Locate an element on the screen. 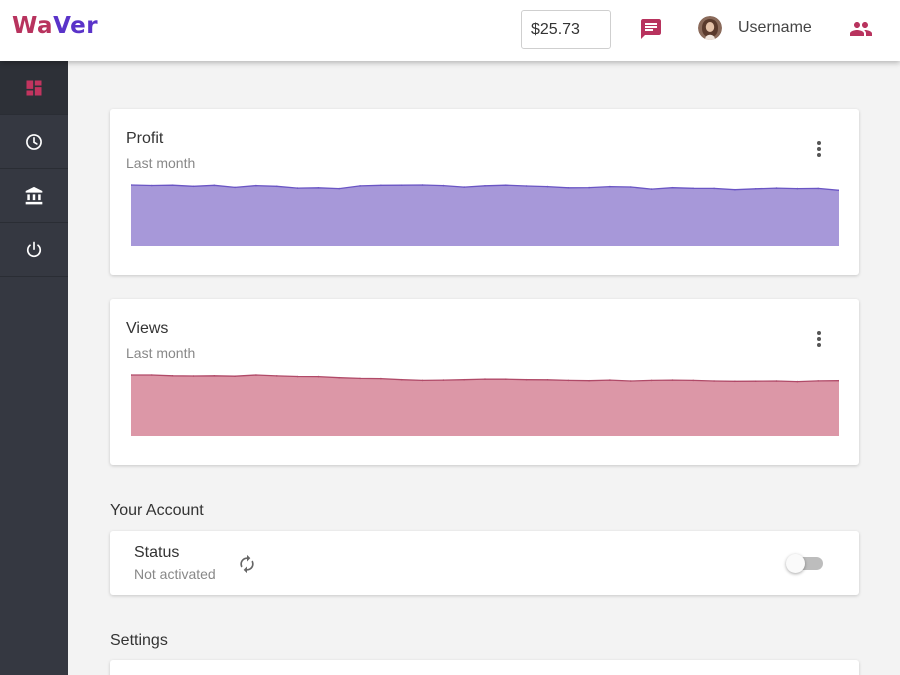  refresh-icon is located at coordinates (247, 564).